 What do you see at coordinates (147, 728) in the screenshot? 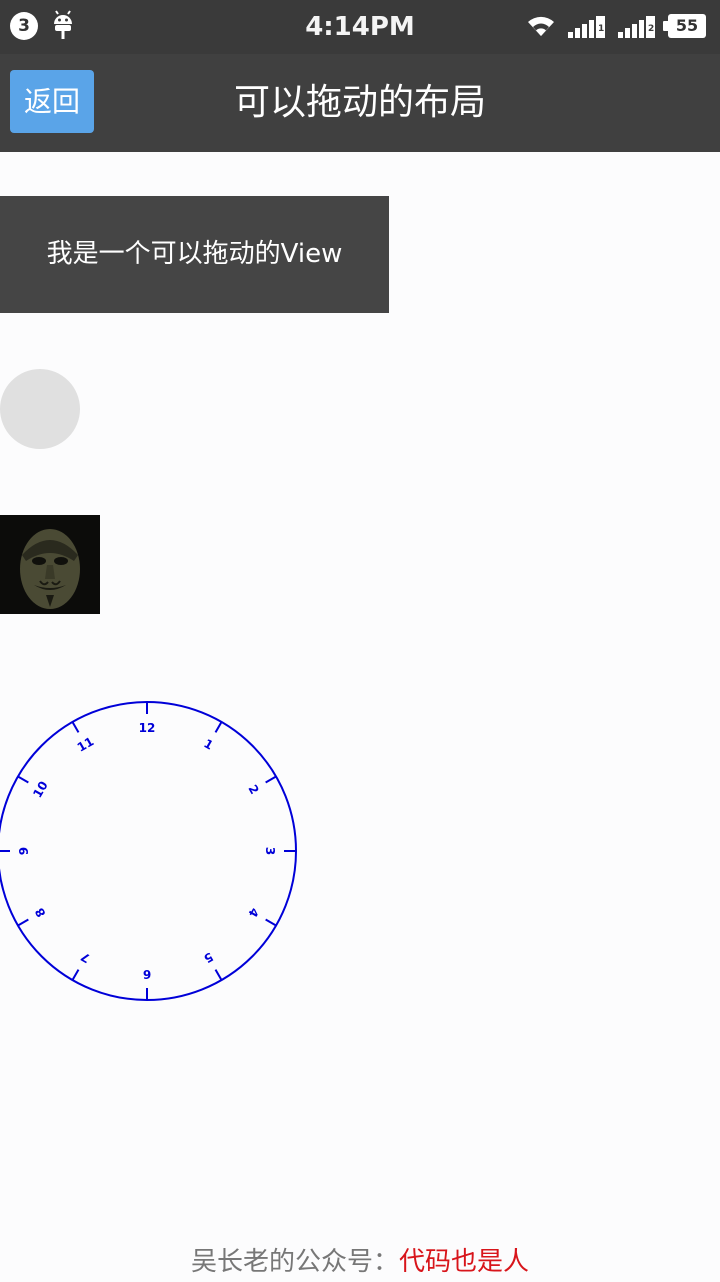
I see `clock-number-12: 12` at bounding box center [147, 728].